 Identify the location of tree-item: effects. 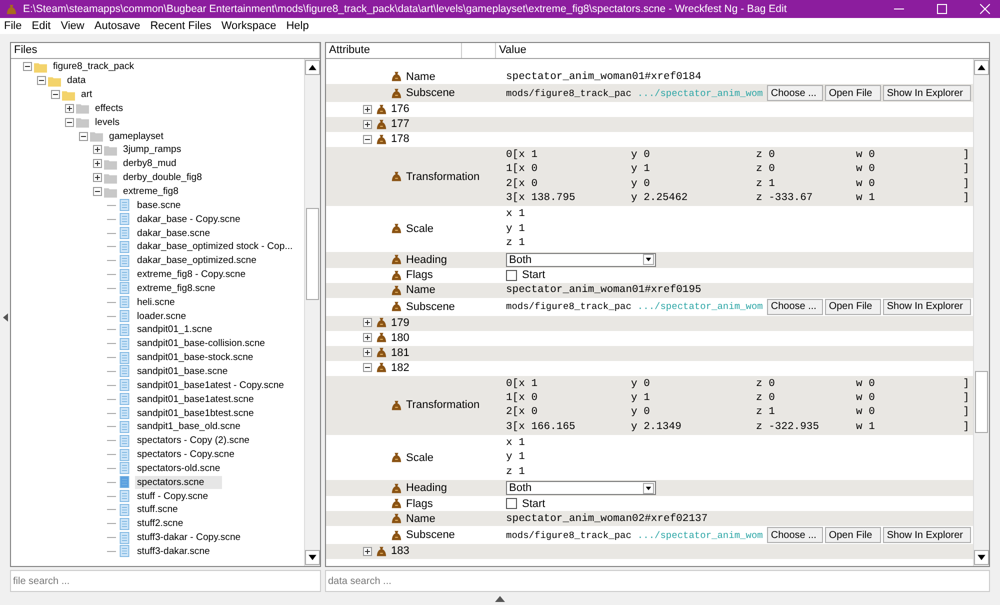
(109, 108).